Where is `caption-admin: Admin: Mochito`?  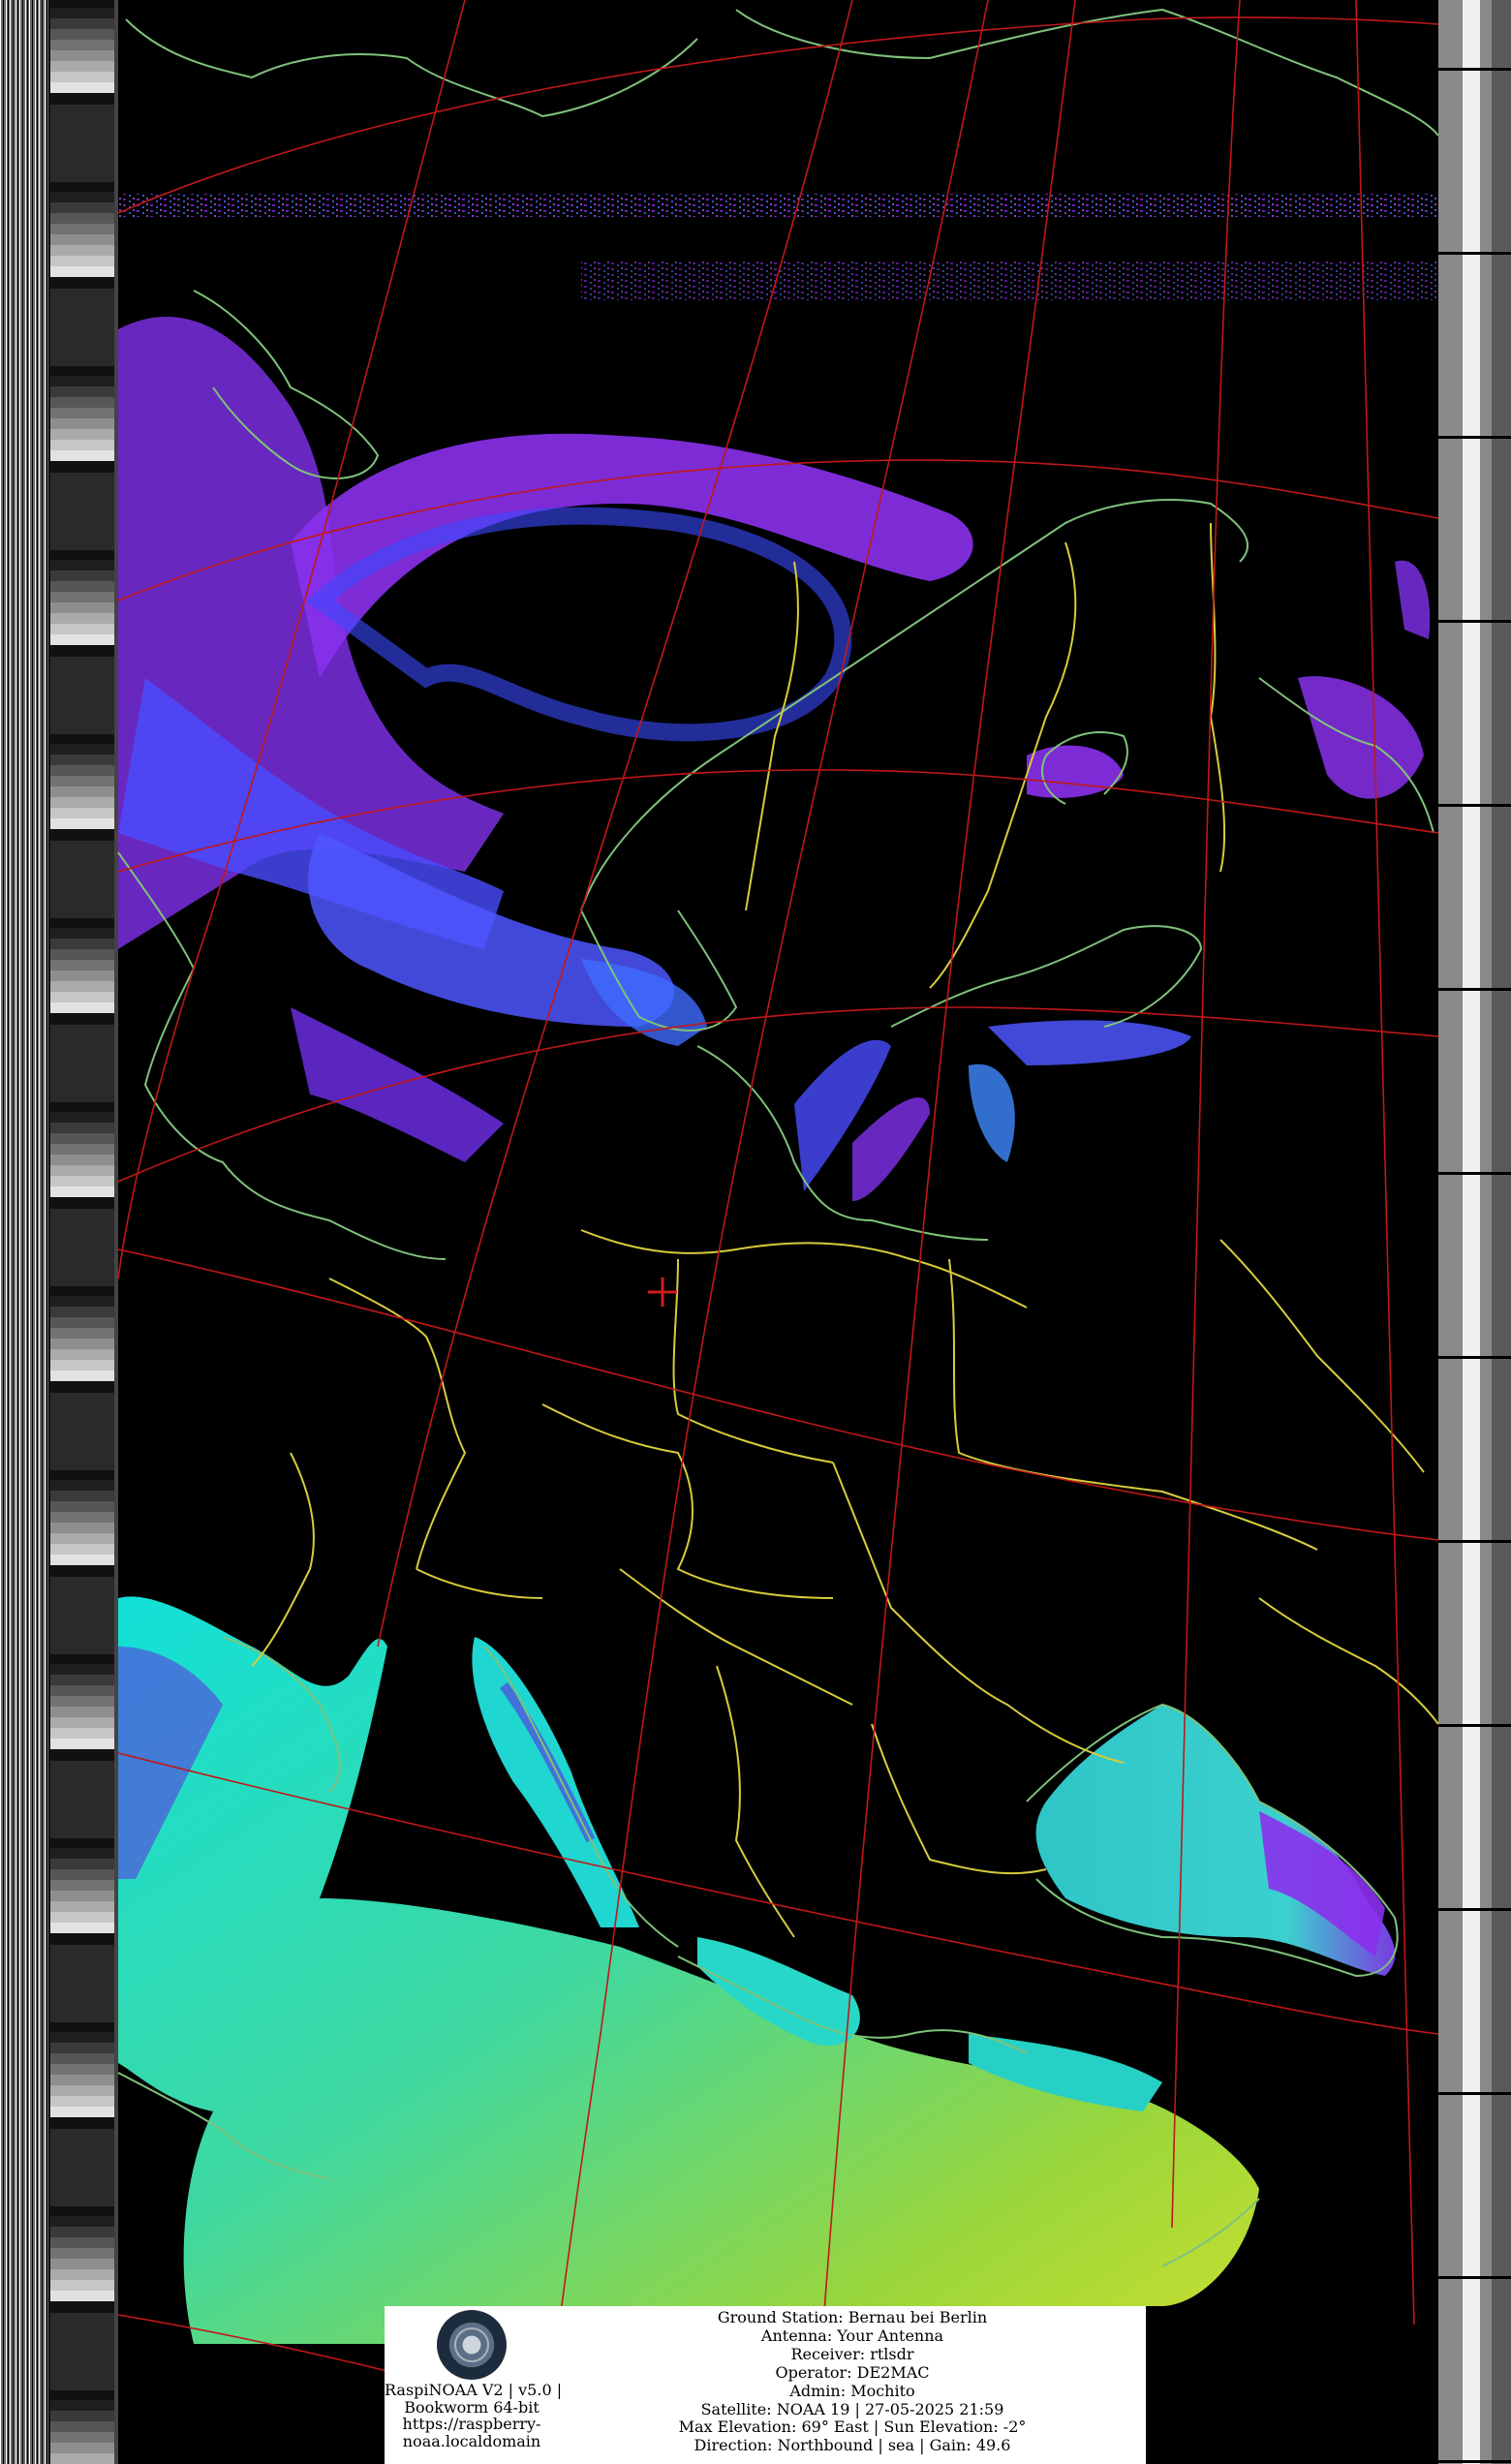 caption-admin: Admin: Mochito is located at coordinates (852, 2390).